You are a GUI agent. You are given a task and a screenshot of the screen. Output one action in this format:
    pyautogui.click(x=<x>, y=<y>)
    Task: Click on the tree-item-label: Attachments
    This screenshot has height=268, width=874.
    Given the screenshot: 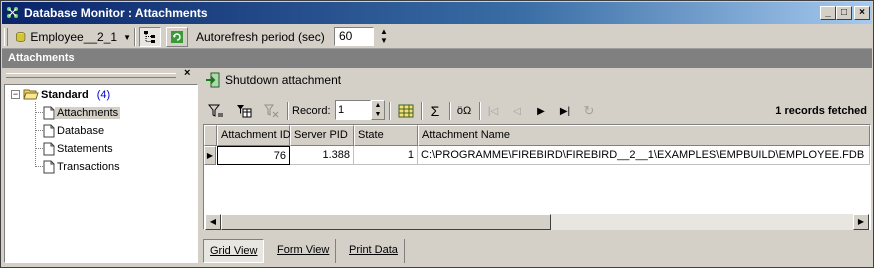 What is the action you would take?
    pyautogui.click(x=88, y=112)
    